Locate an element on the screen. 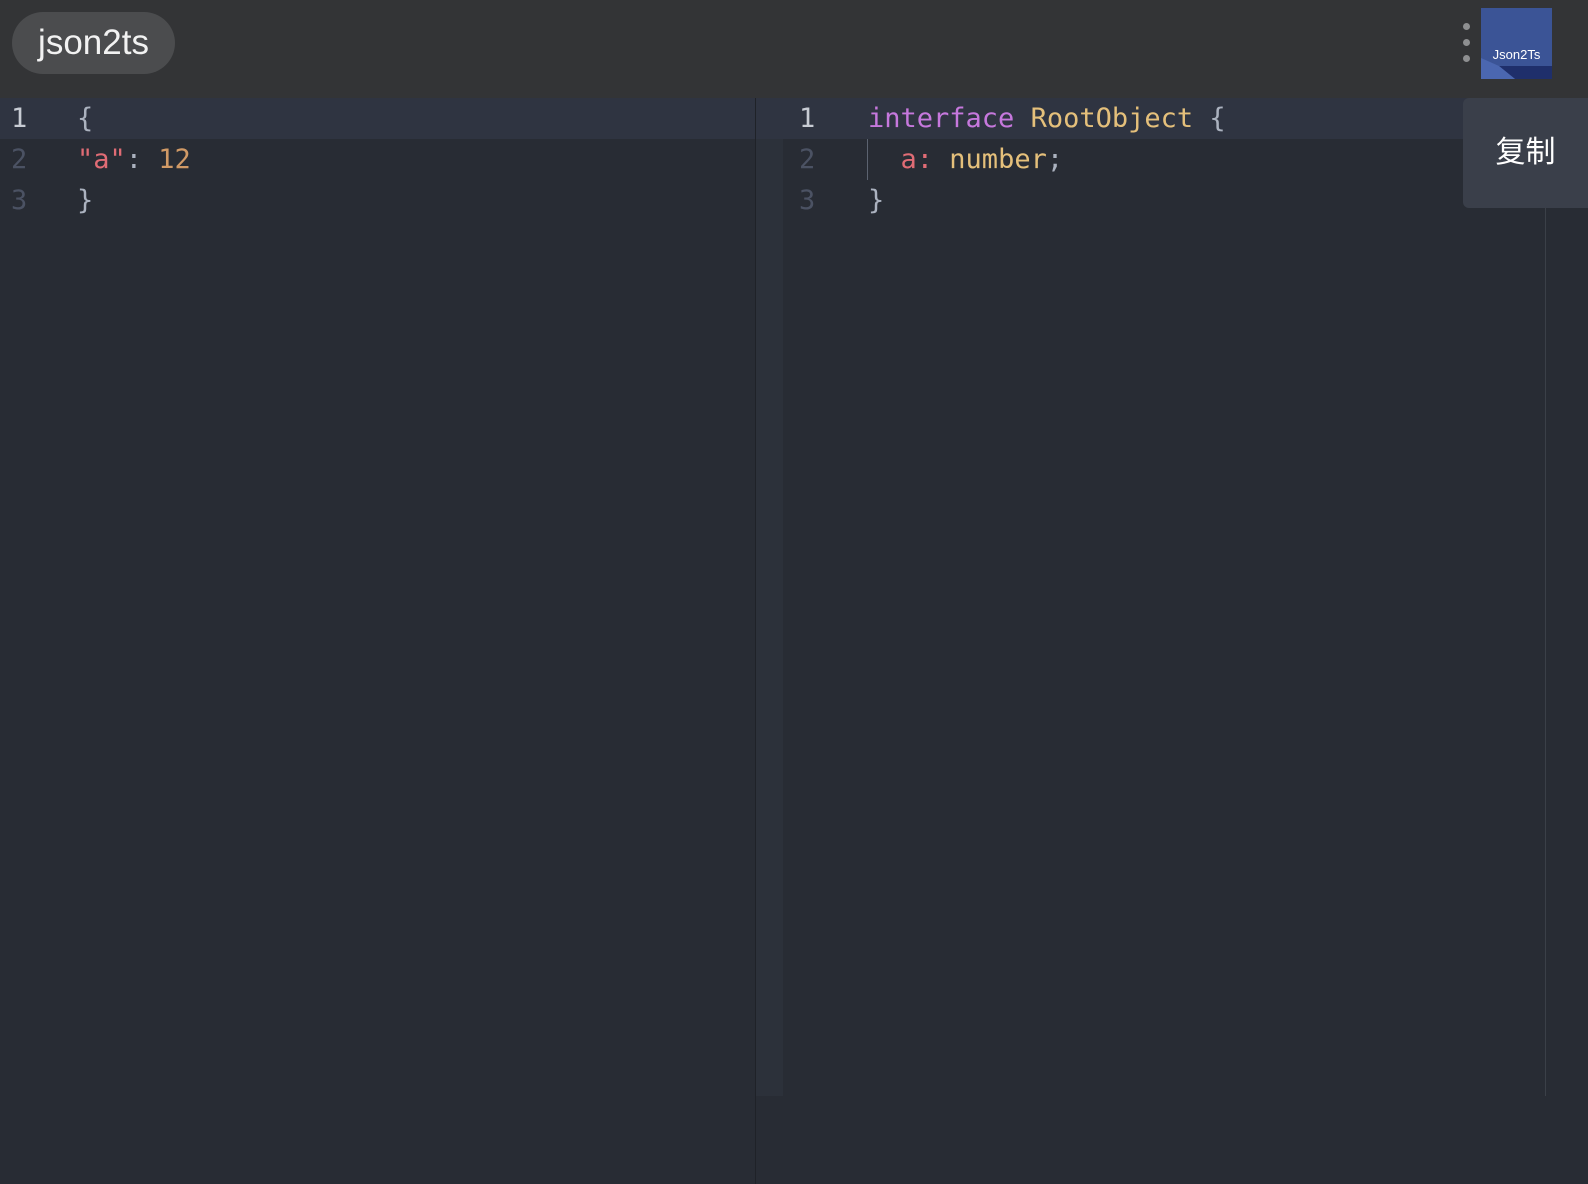 This screenshot has width=1588, height=1184. number-token: 12 is located at coordinates (174, 159).